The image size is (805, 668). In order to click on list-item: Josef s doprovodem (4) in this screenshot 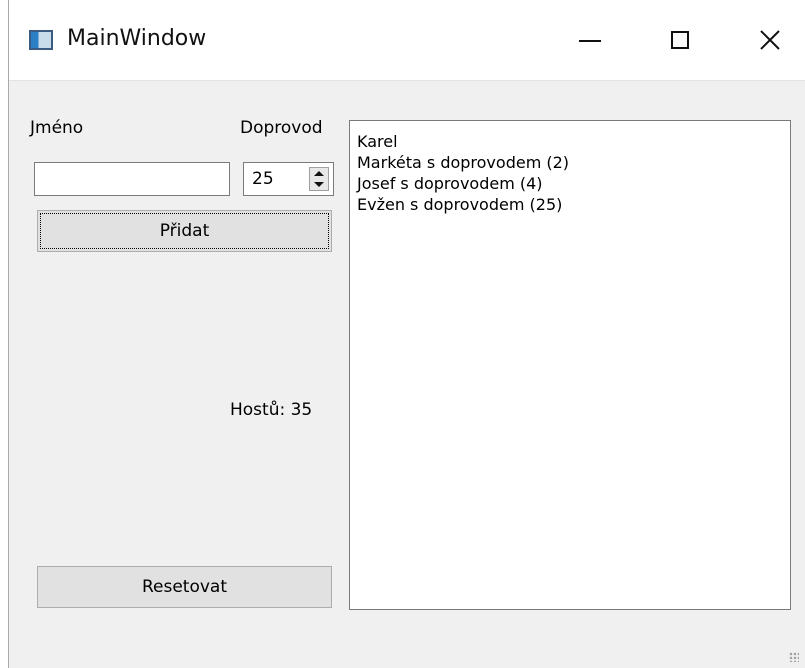, I will do `click(573, 183)`.